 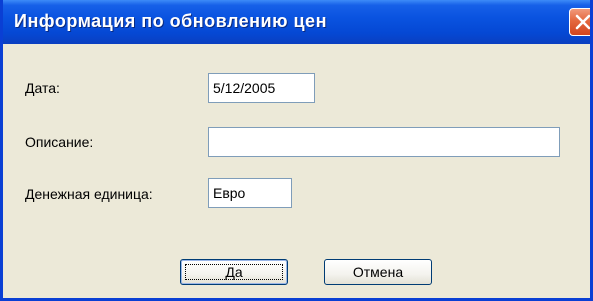 I want to click on close-button, so click(x=579, y=22).